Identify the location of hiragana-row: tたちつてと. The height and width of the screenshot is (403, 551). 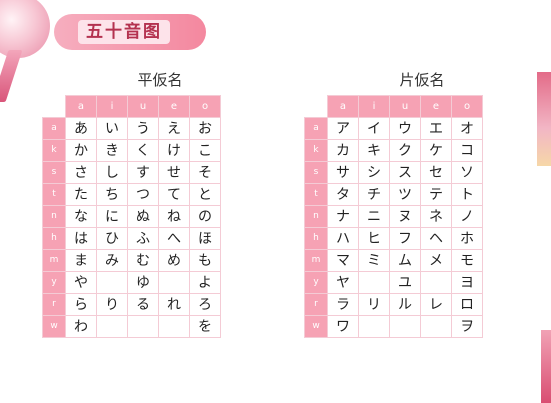
(131, 194).